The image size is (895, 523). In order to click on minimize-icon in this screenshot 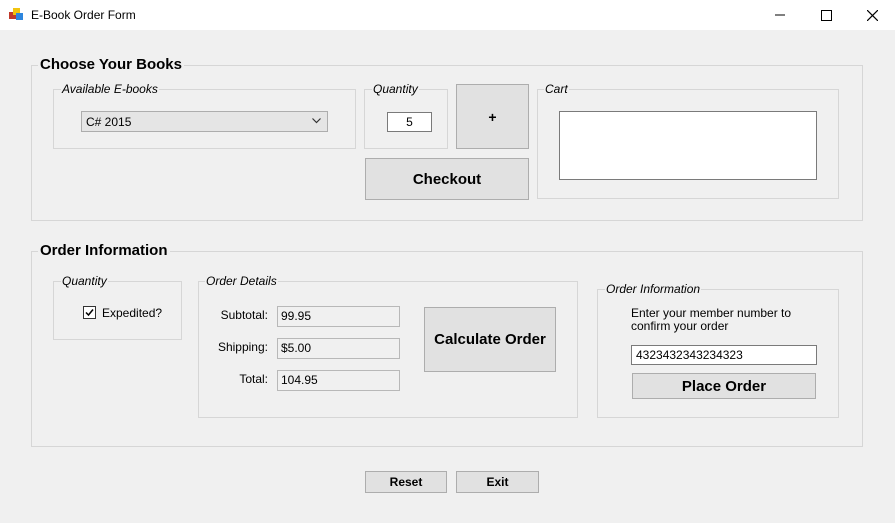, I will do `click(780, 15)`.